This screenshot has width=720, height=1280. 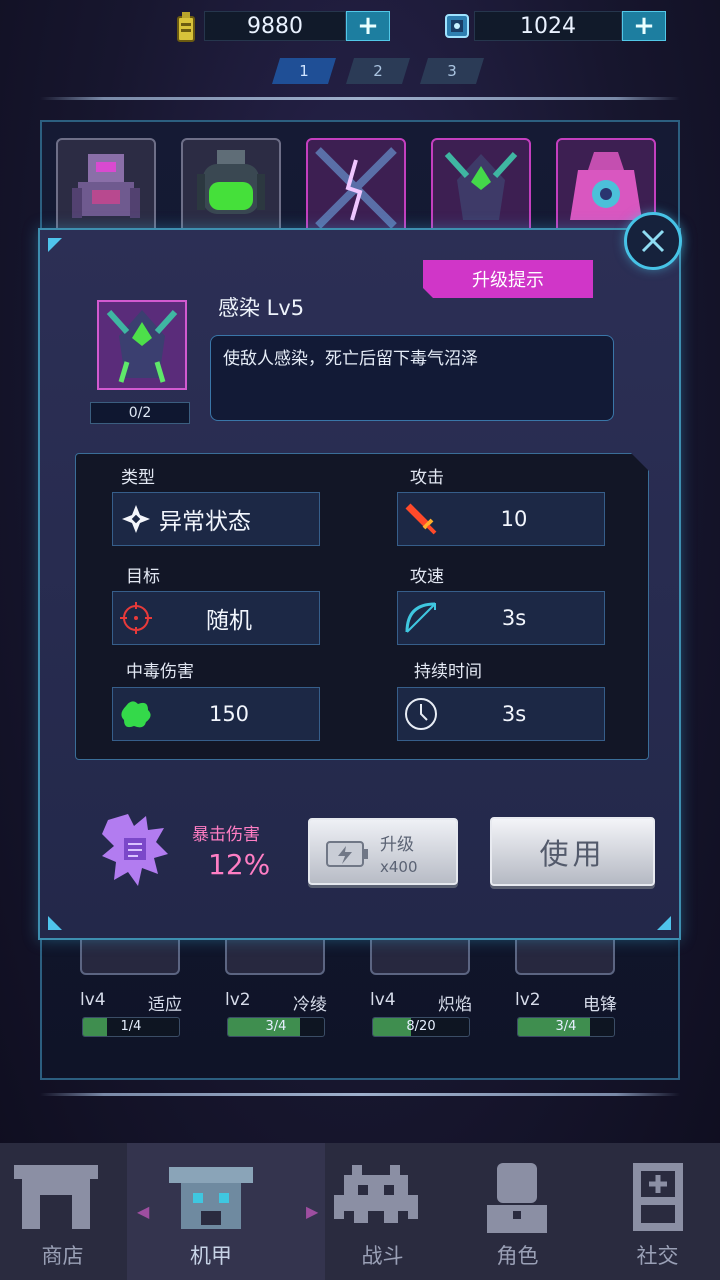 I want to click on chip-value: 1024, so click(x=548, y=26).